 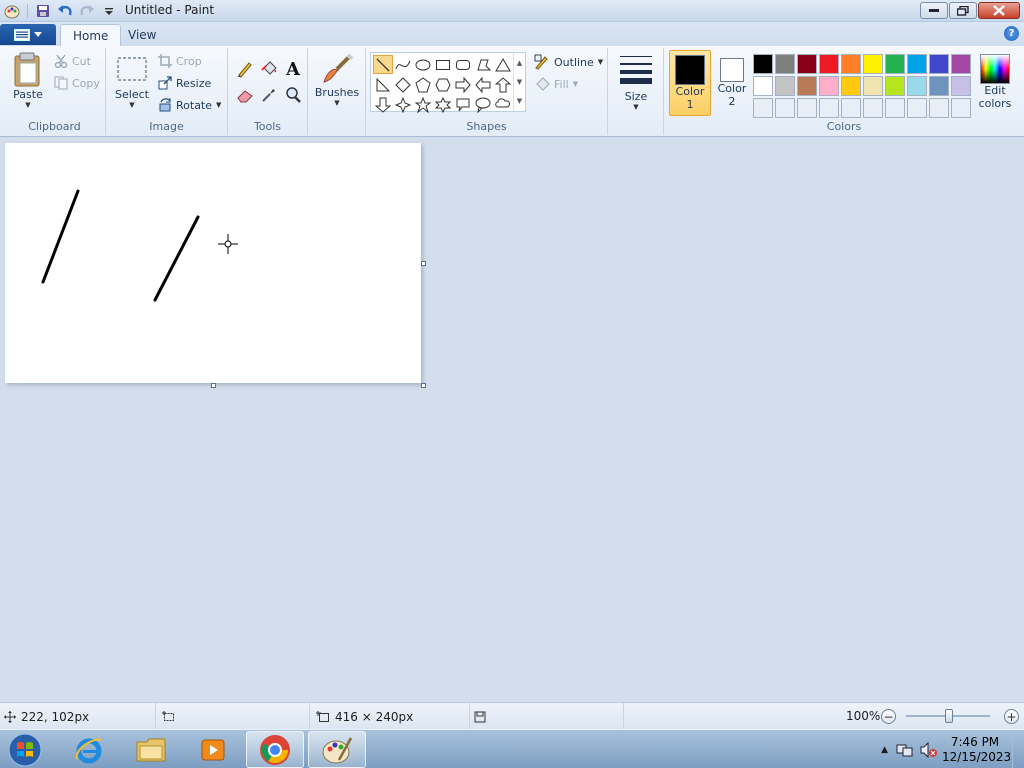 What do you see at coordinates (293, 95) in the screenshot?
I see `magnifier-icon` at bounding box center [293, 95].